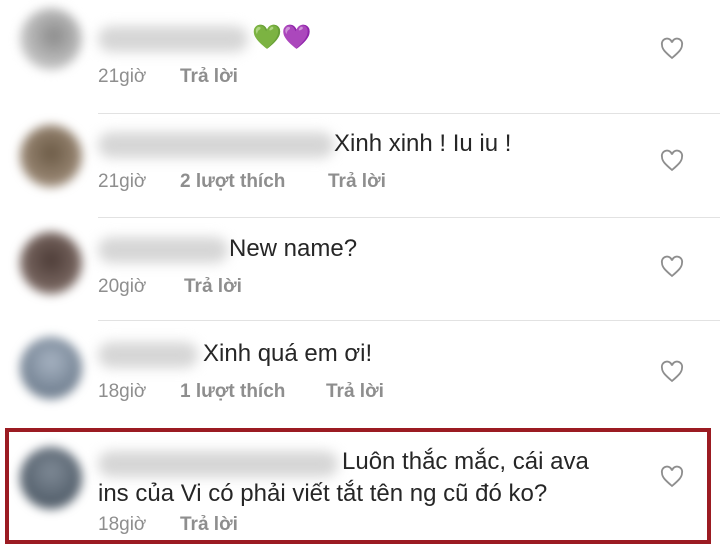  What do you see at coordinates (232, 392) in the screenshot?
I see `likes-count: 1 lượt thích` at bounding box center [232, 392].